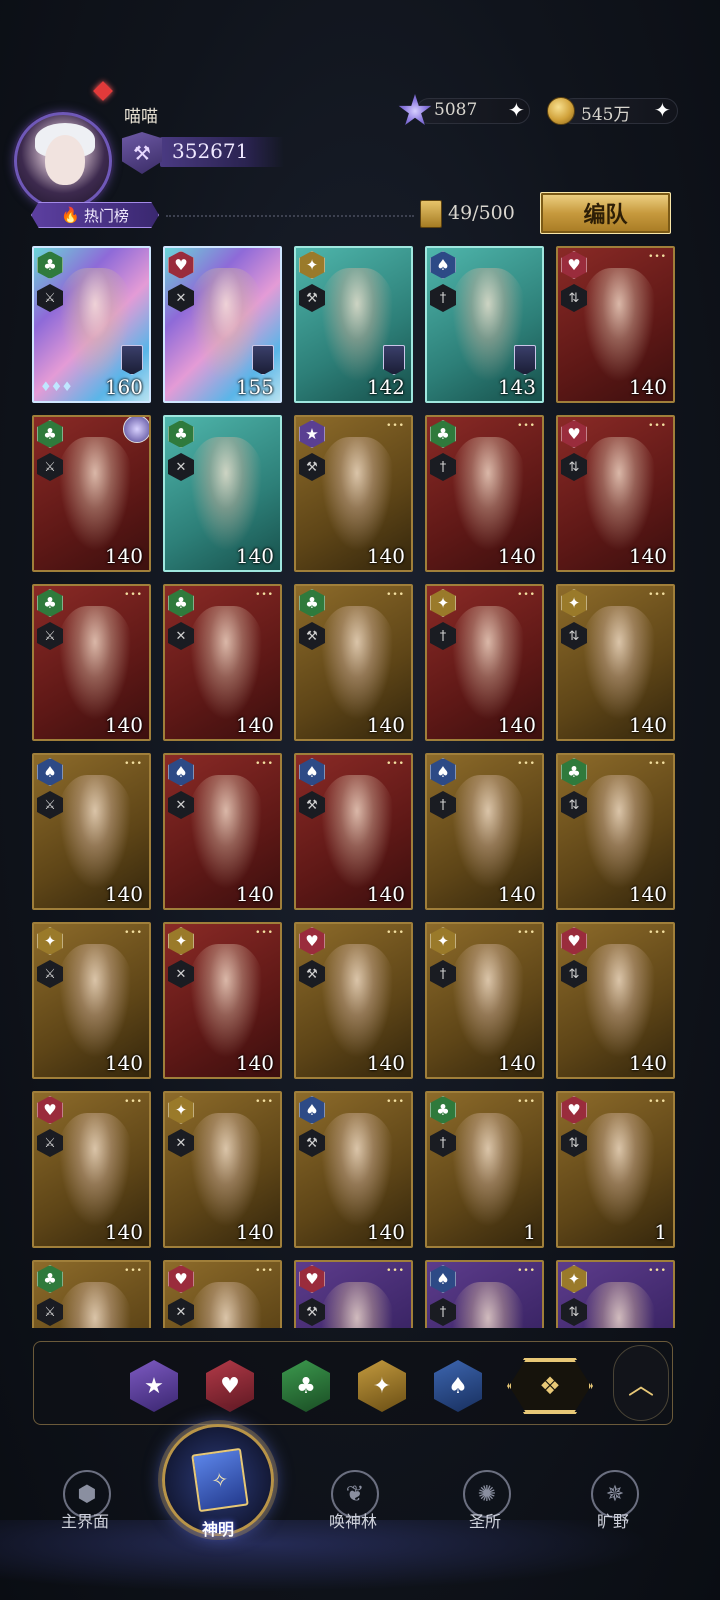 The height and width of the screenshot is (1600, 720). Describe the element at coordinates (484, 1169) in the screenshot. I see `god-card: ♣ † 1 •••` at that location.